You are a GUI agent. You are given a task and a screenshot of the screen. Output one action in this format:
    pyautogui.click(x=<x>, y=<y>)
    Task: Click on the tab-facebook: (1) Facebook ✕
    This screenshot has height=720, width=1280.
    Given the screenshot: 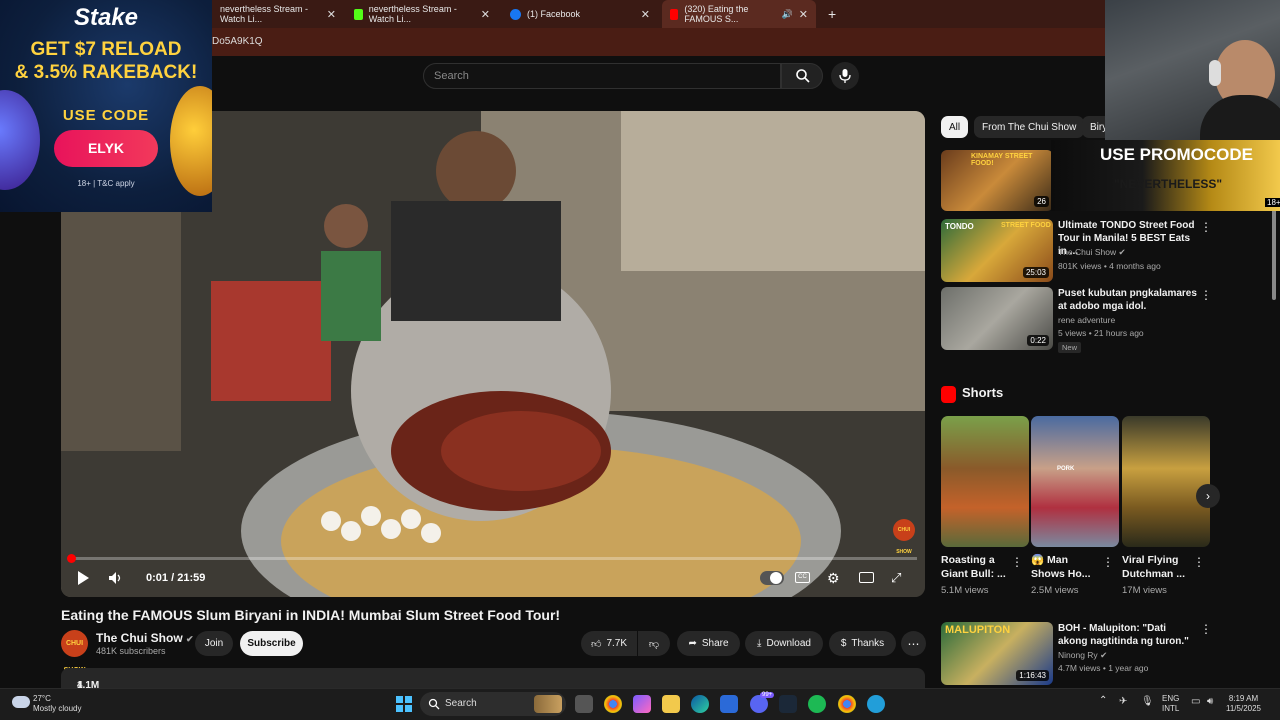 What is the action you would take?
    pyautogui.click(x=580, y=14)
    